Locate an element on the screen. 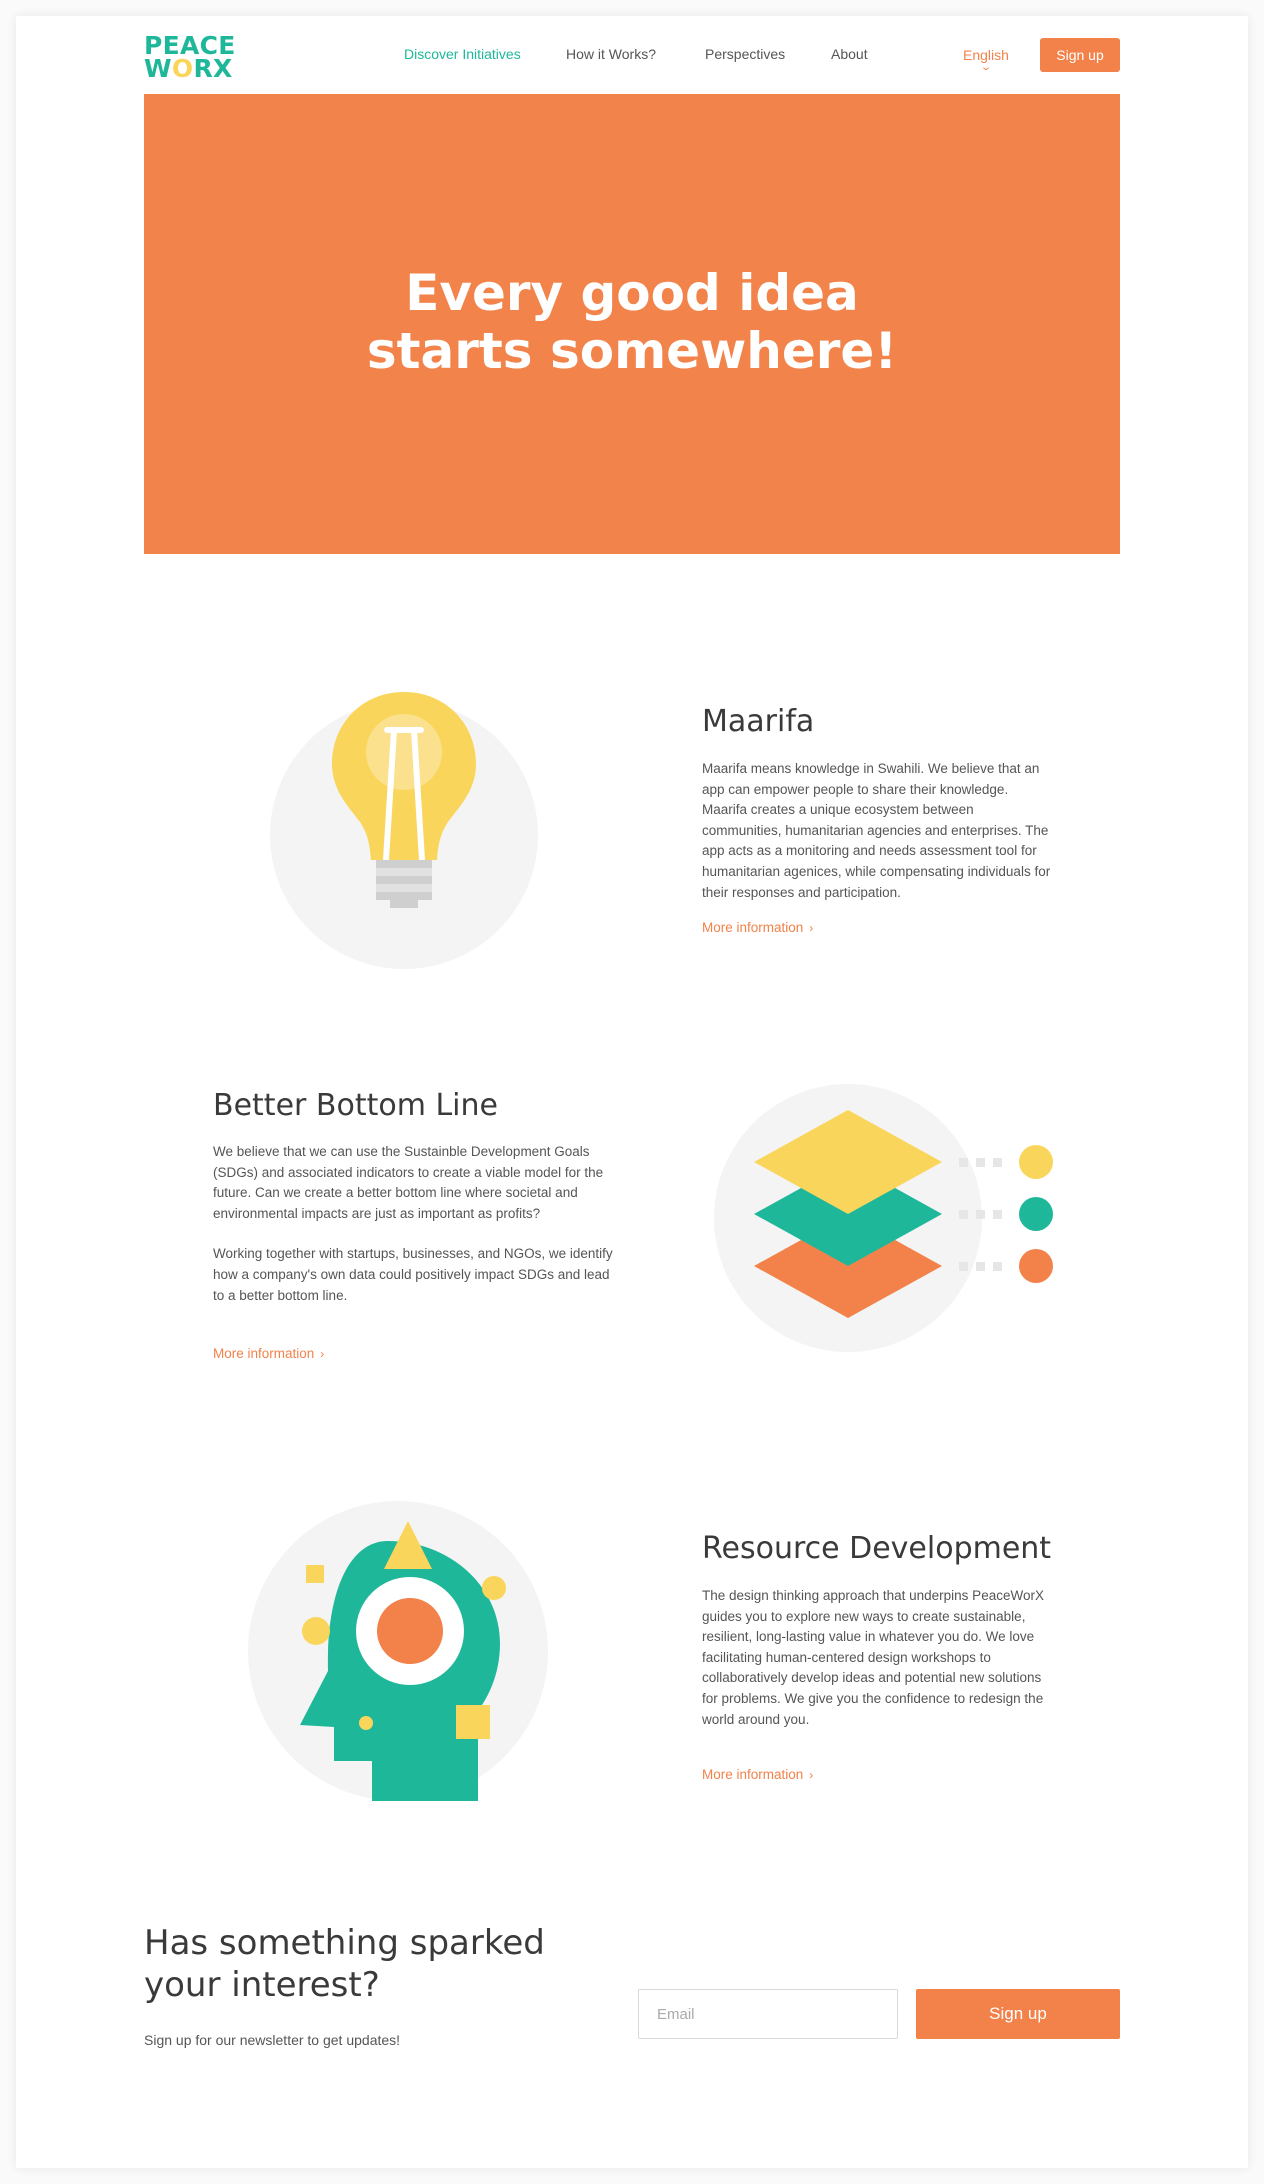 This screenshot has height=2184, width=1264. nav-discover-initiatives: Discover Initiatives is located at coordinates (462, 54).